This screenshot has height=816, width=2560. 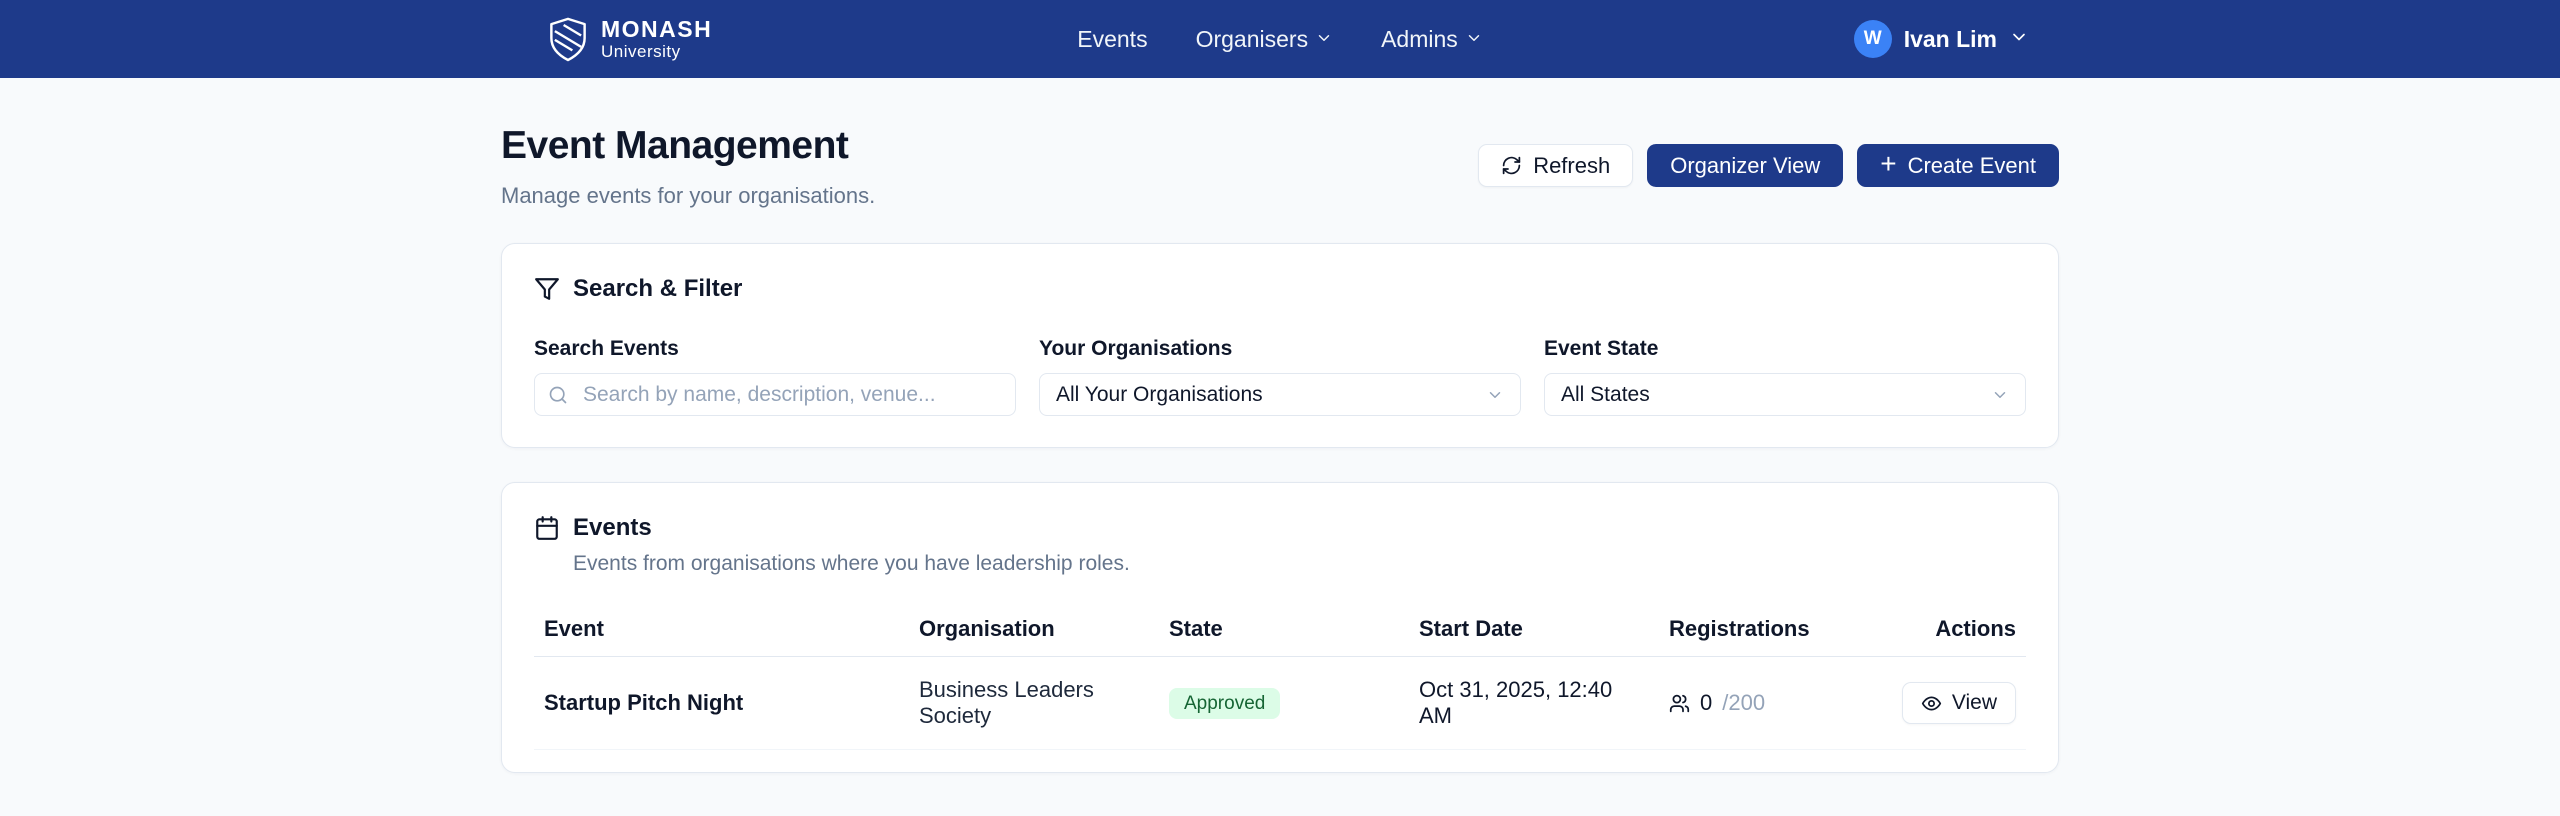 What do you see at coordinates (1872, 39) in the screenshot?
I see `avatar: W` at bounding box center [1872, 39].